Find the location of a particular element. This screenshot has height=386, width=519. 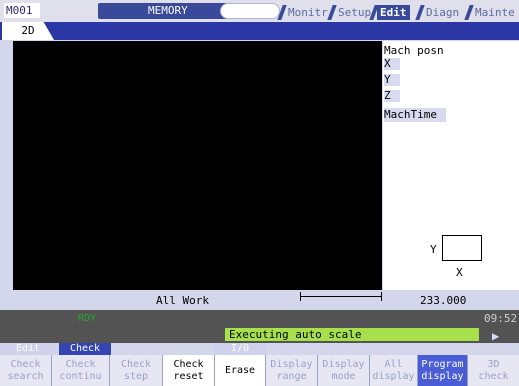

softkey-check-search: Check search is located at coordinates (26, 370).